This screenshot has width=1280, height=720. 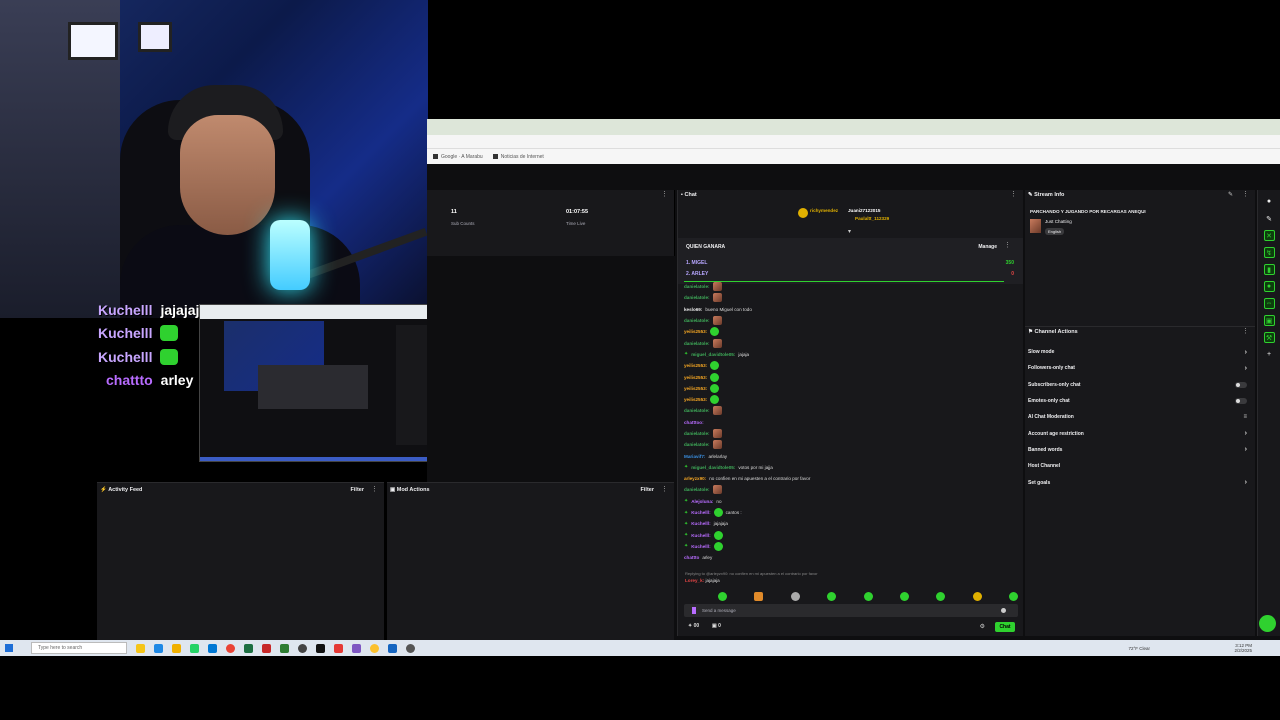 What do you see at coordinates (248, 648) in the screenshot?
I see `excel-icon` at bounding box center [248, 648].